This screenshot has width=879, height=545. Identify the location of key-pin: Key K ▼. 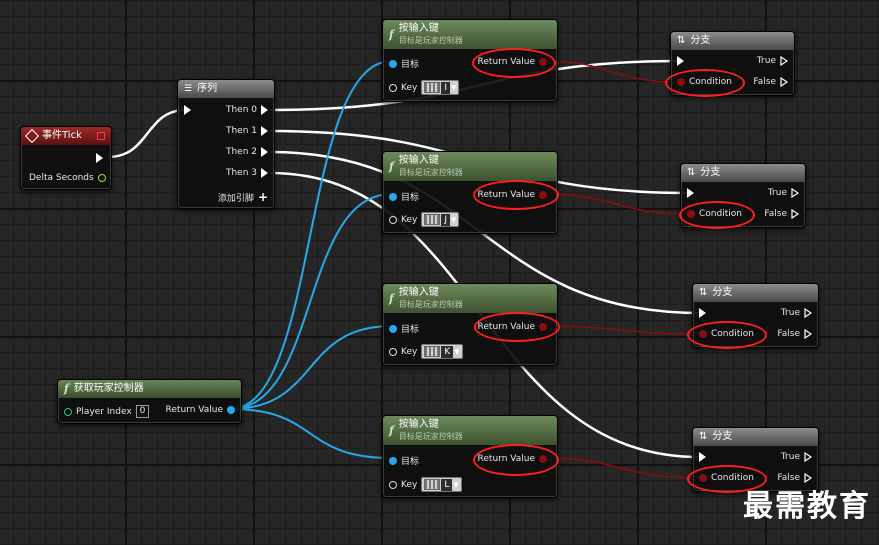
(426, 351).